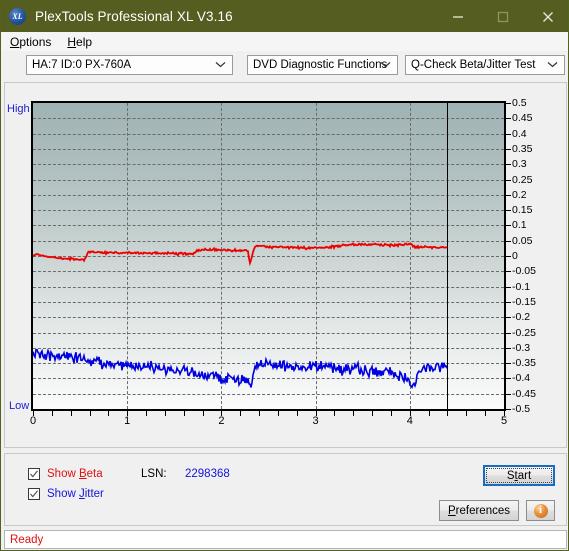  Describe the element at coordinates (522, 118) in the screenshot. I see `y-tick-label: 0.45` at that location.